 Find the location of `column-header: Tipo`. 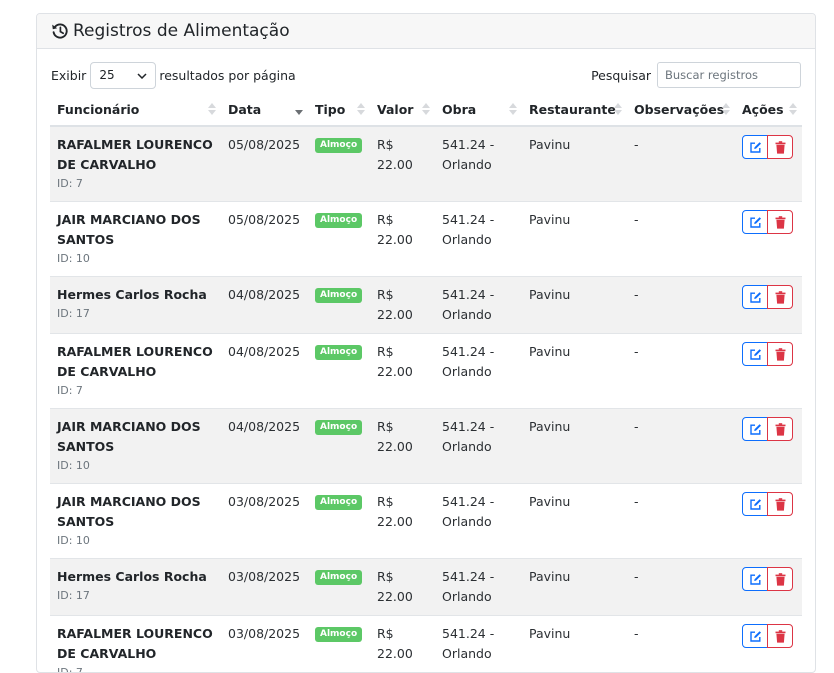

column-header: Tipo is located at coordinates (339, 109).